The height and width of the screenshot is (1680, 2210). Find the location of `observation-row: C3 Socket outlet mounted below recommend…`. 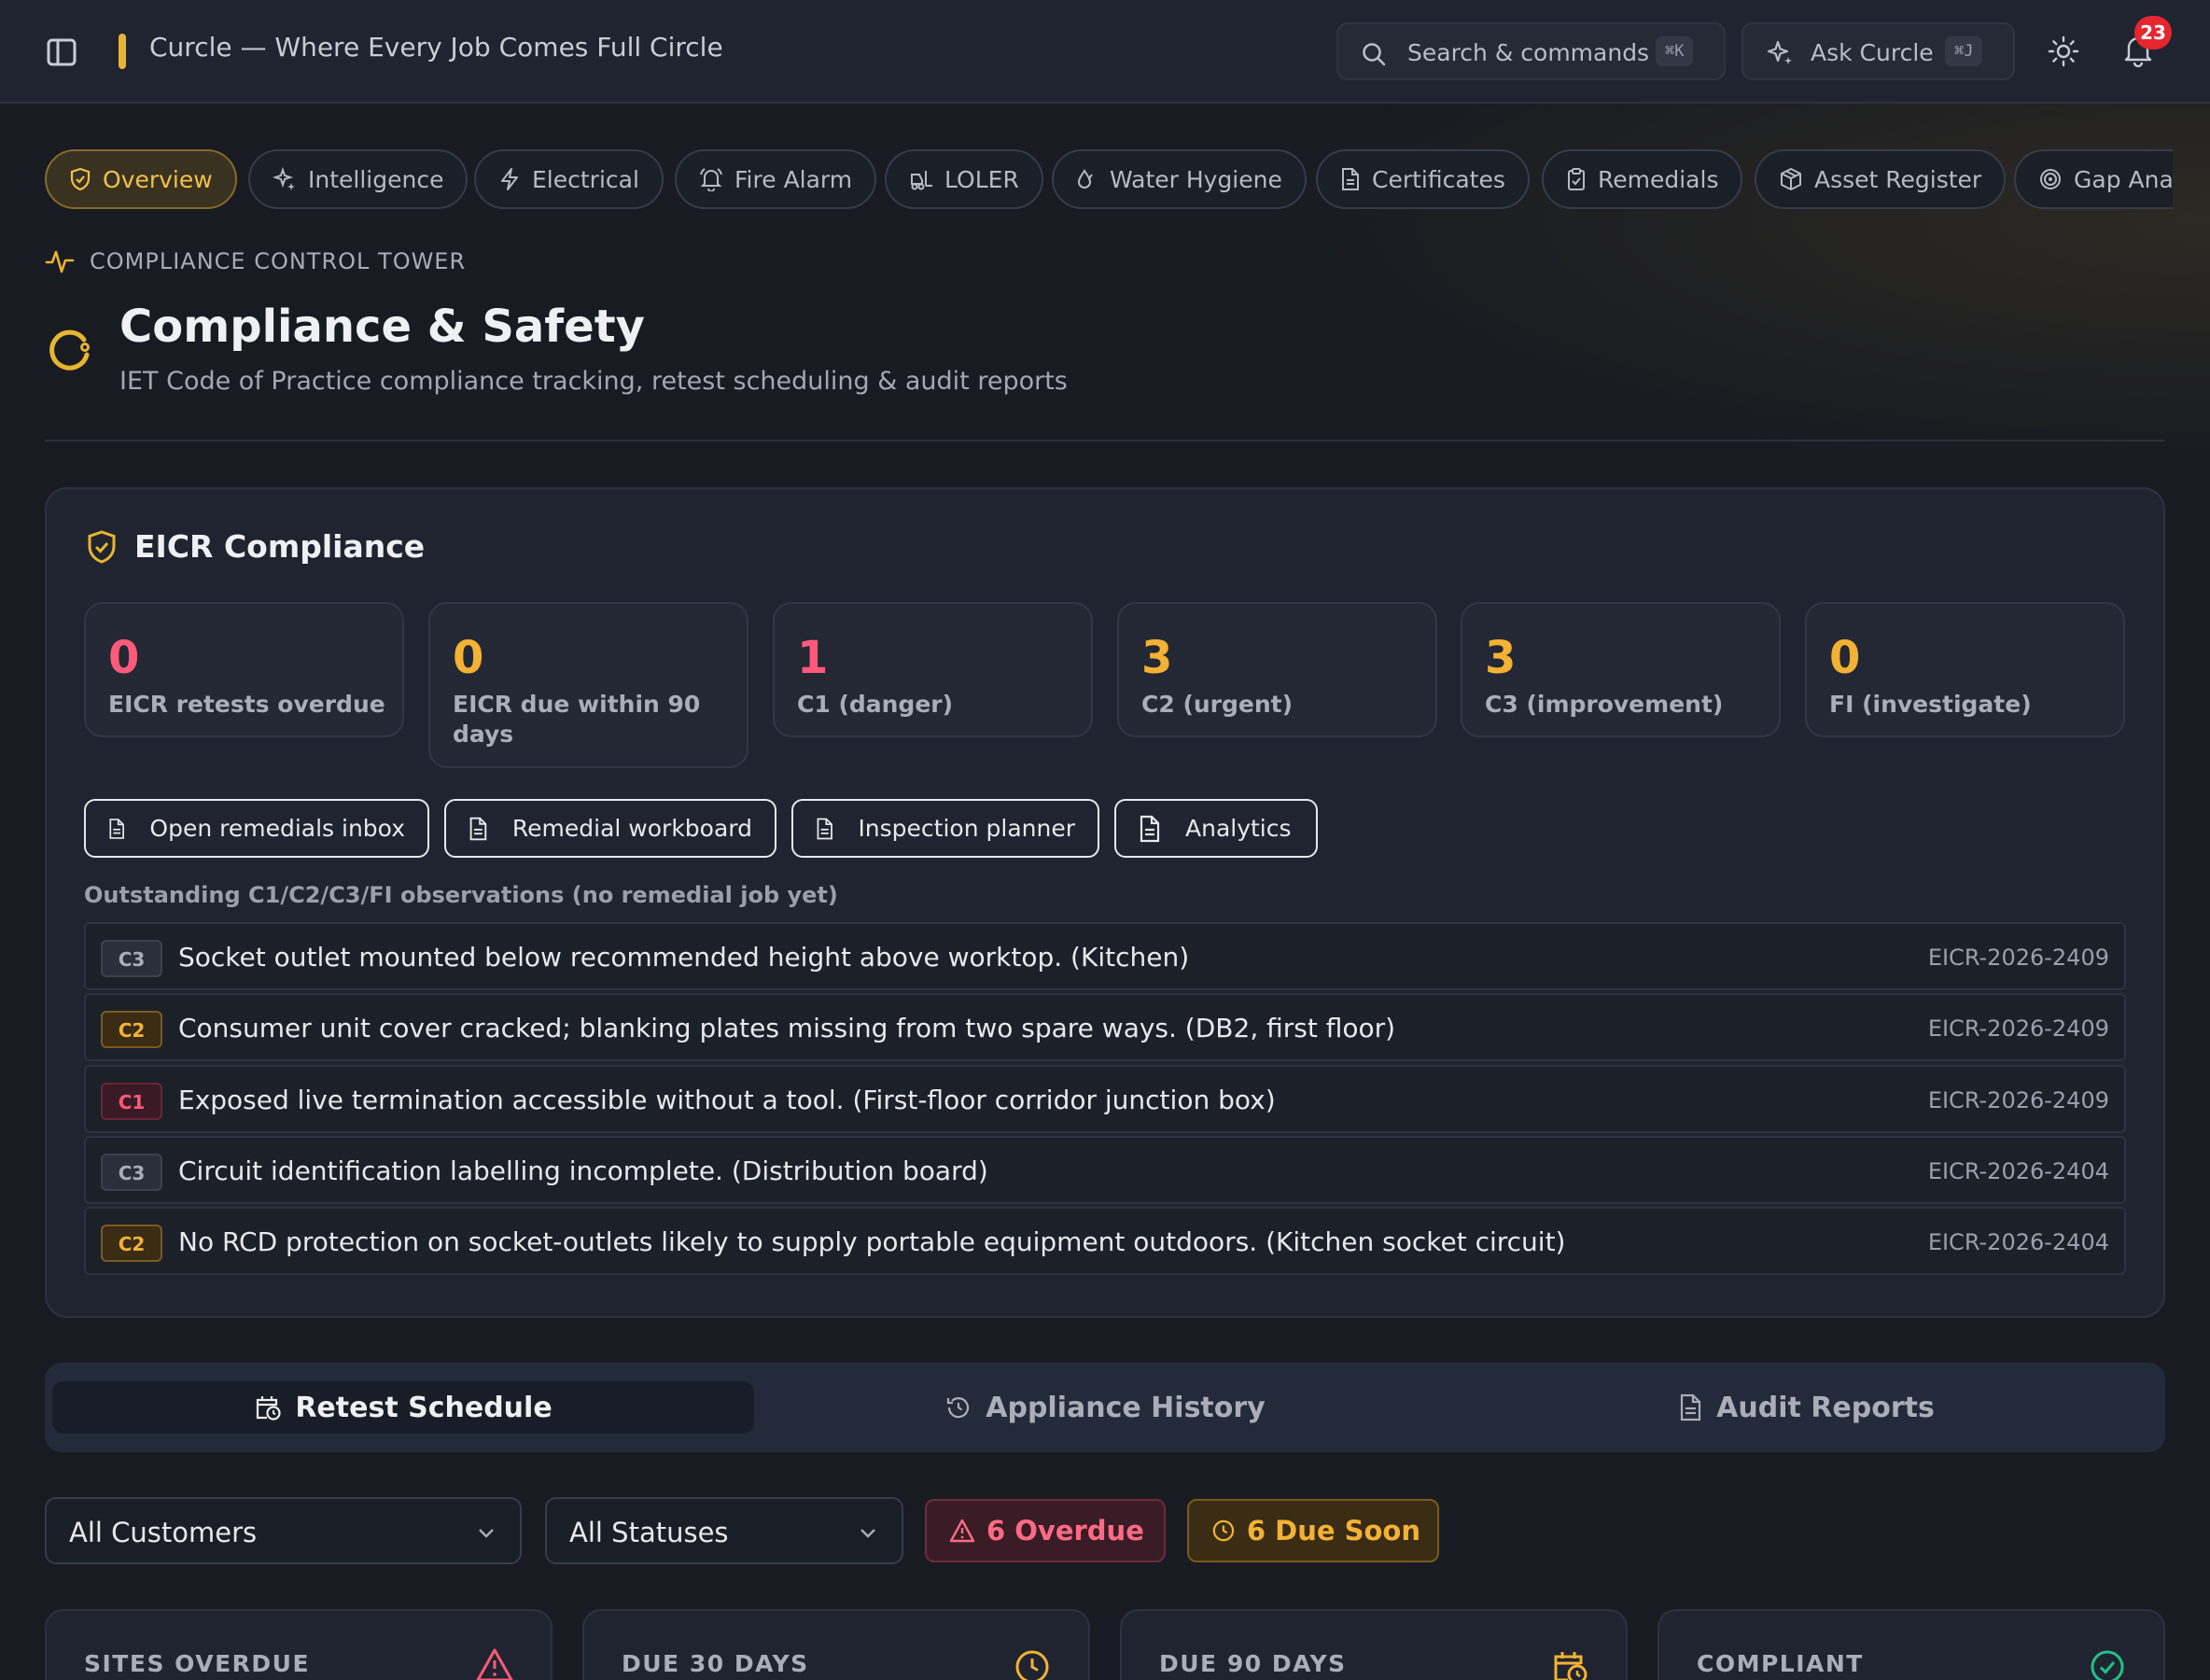

observation-row: C3 Socket outlet mounted below recommend… is located at coordinates (1105, 956).